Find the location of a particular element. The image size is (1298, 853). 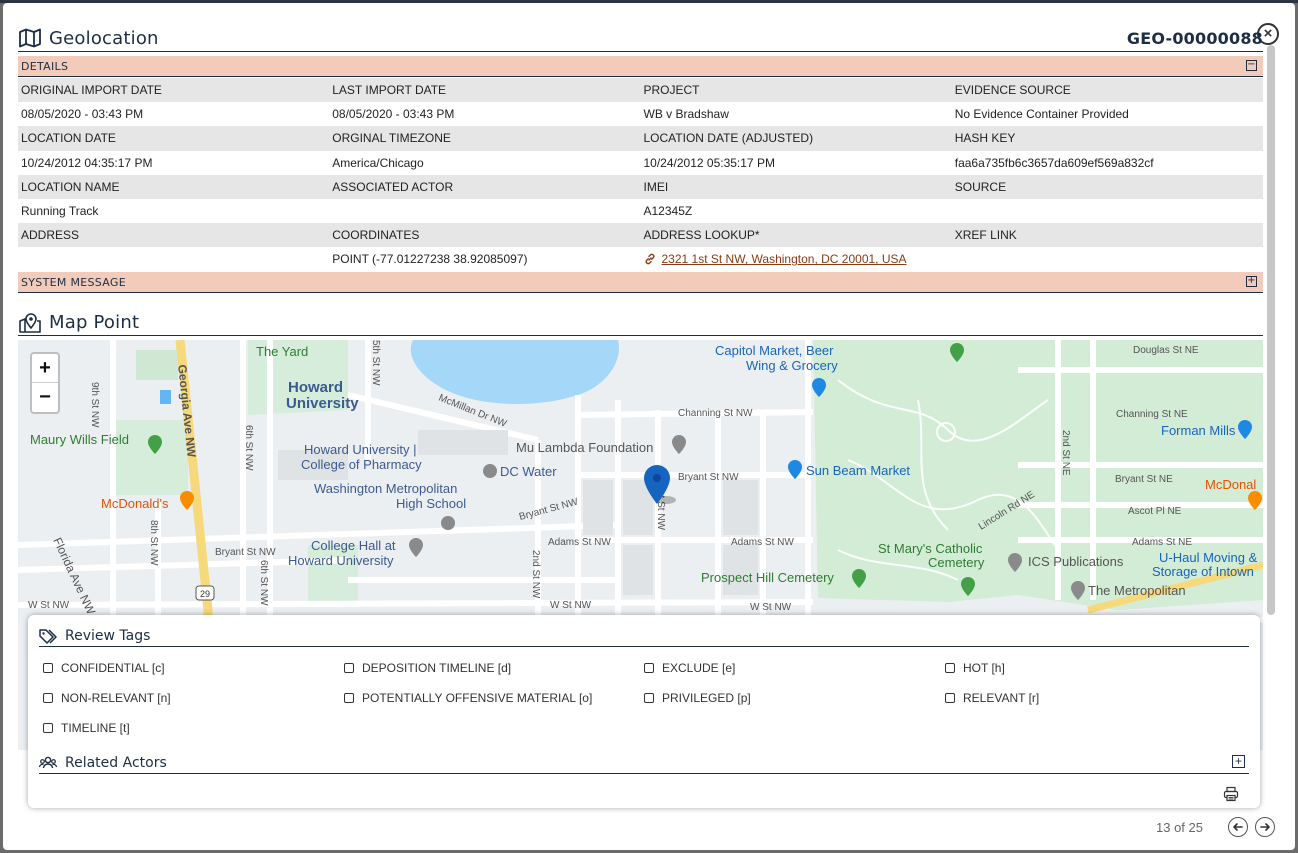

map-label-college-hall: College Hall at is located at coordinates (353, 545).